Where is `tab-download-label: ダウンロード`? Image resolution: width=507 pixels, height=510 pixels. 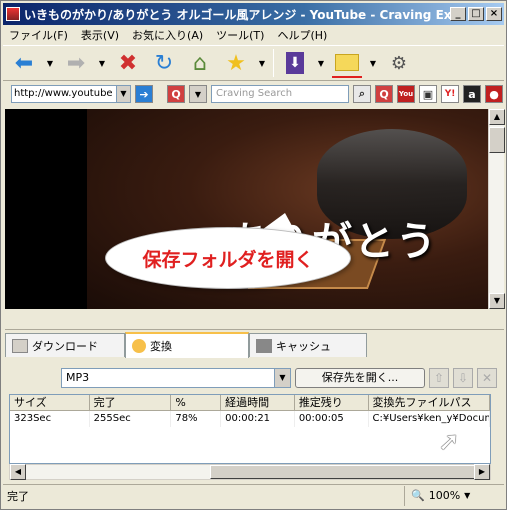 tab-download-label: ダウンロード is located at coordinates (65, 346).